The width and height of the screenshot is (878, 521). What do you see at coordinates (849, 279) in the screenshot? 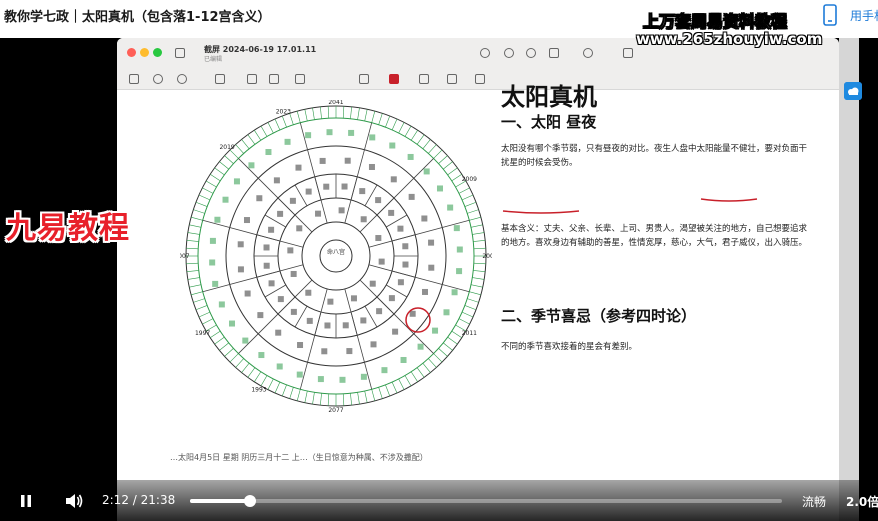
I see `side-panel` at bounding box center [849, 279].